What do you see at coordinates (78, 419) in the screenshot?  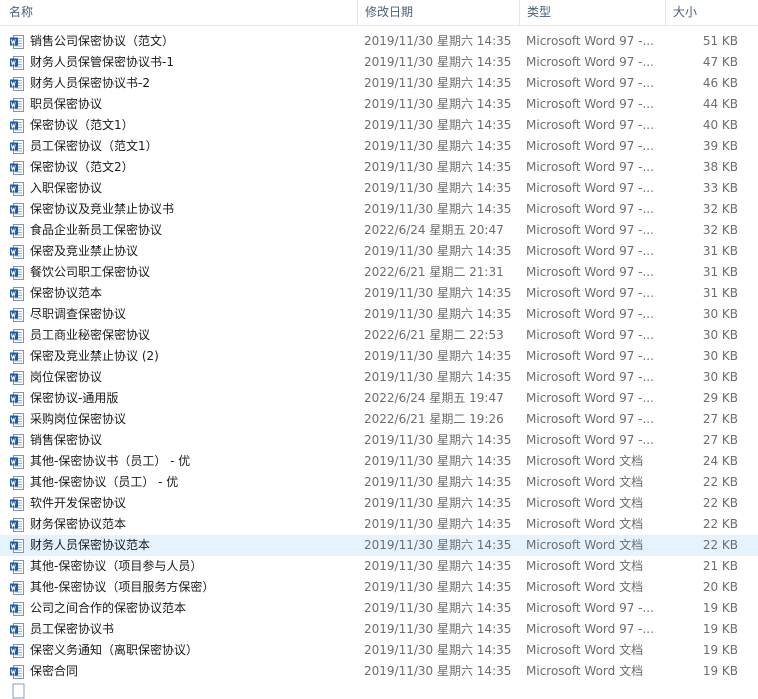 I see `file-name: 采购岗位保密协议` at bounding box center [78, 419].